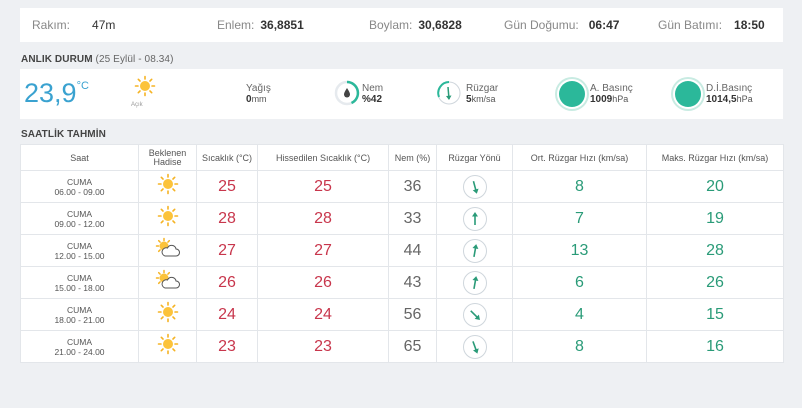 This screenshot has width=802, height=408. What do you see at coordinates (391, 25) in the screenshot?
I see `longitude-label: Boylam:` at bounding box center [391, 25].